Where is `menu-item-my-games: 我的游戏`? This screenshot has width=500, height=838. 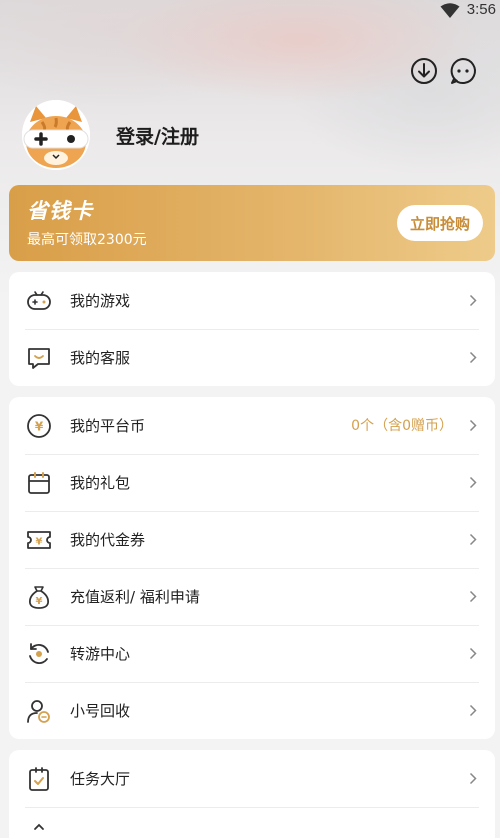 menu-item-my-games: 我的游戏 is located at coordinates (252, 300).